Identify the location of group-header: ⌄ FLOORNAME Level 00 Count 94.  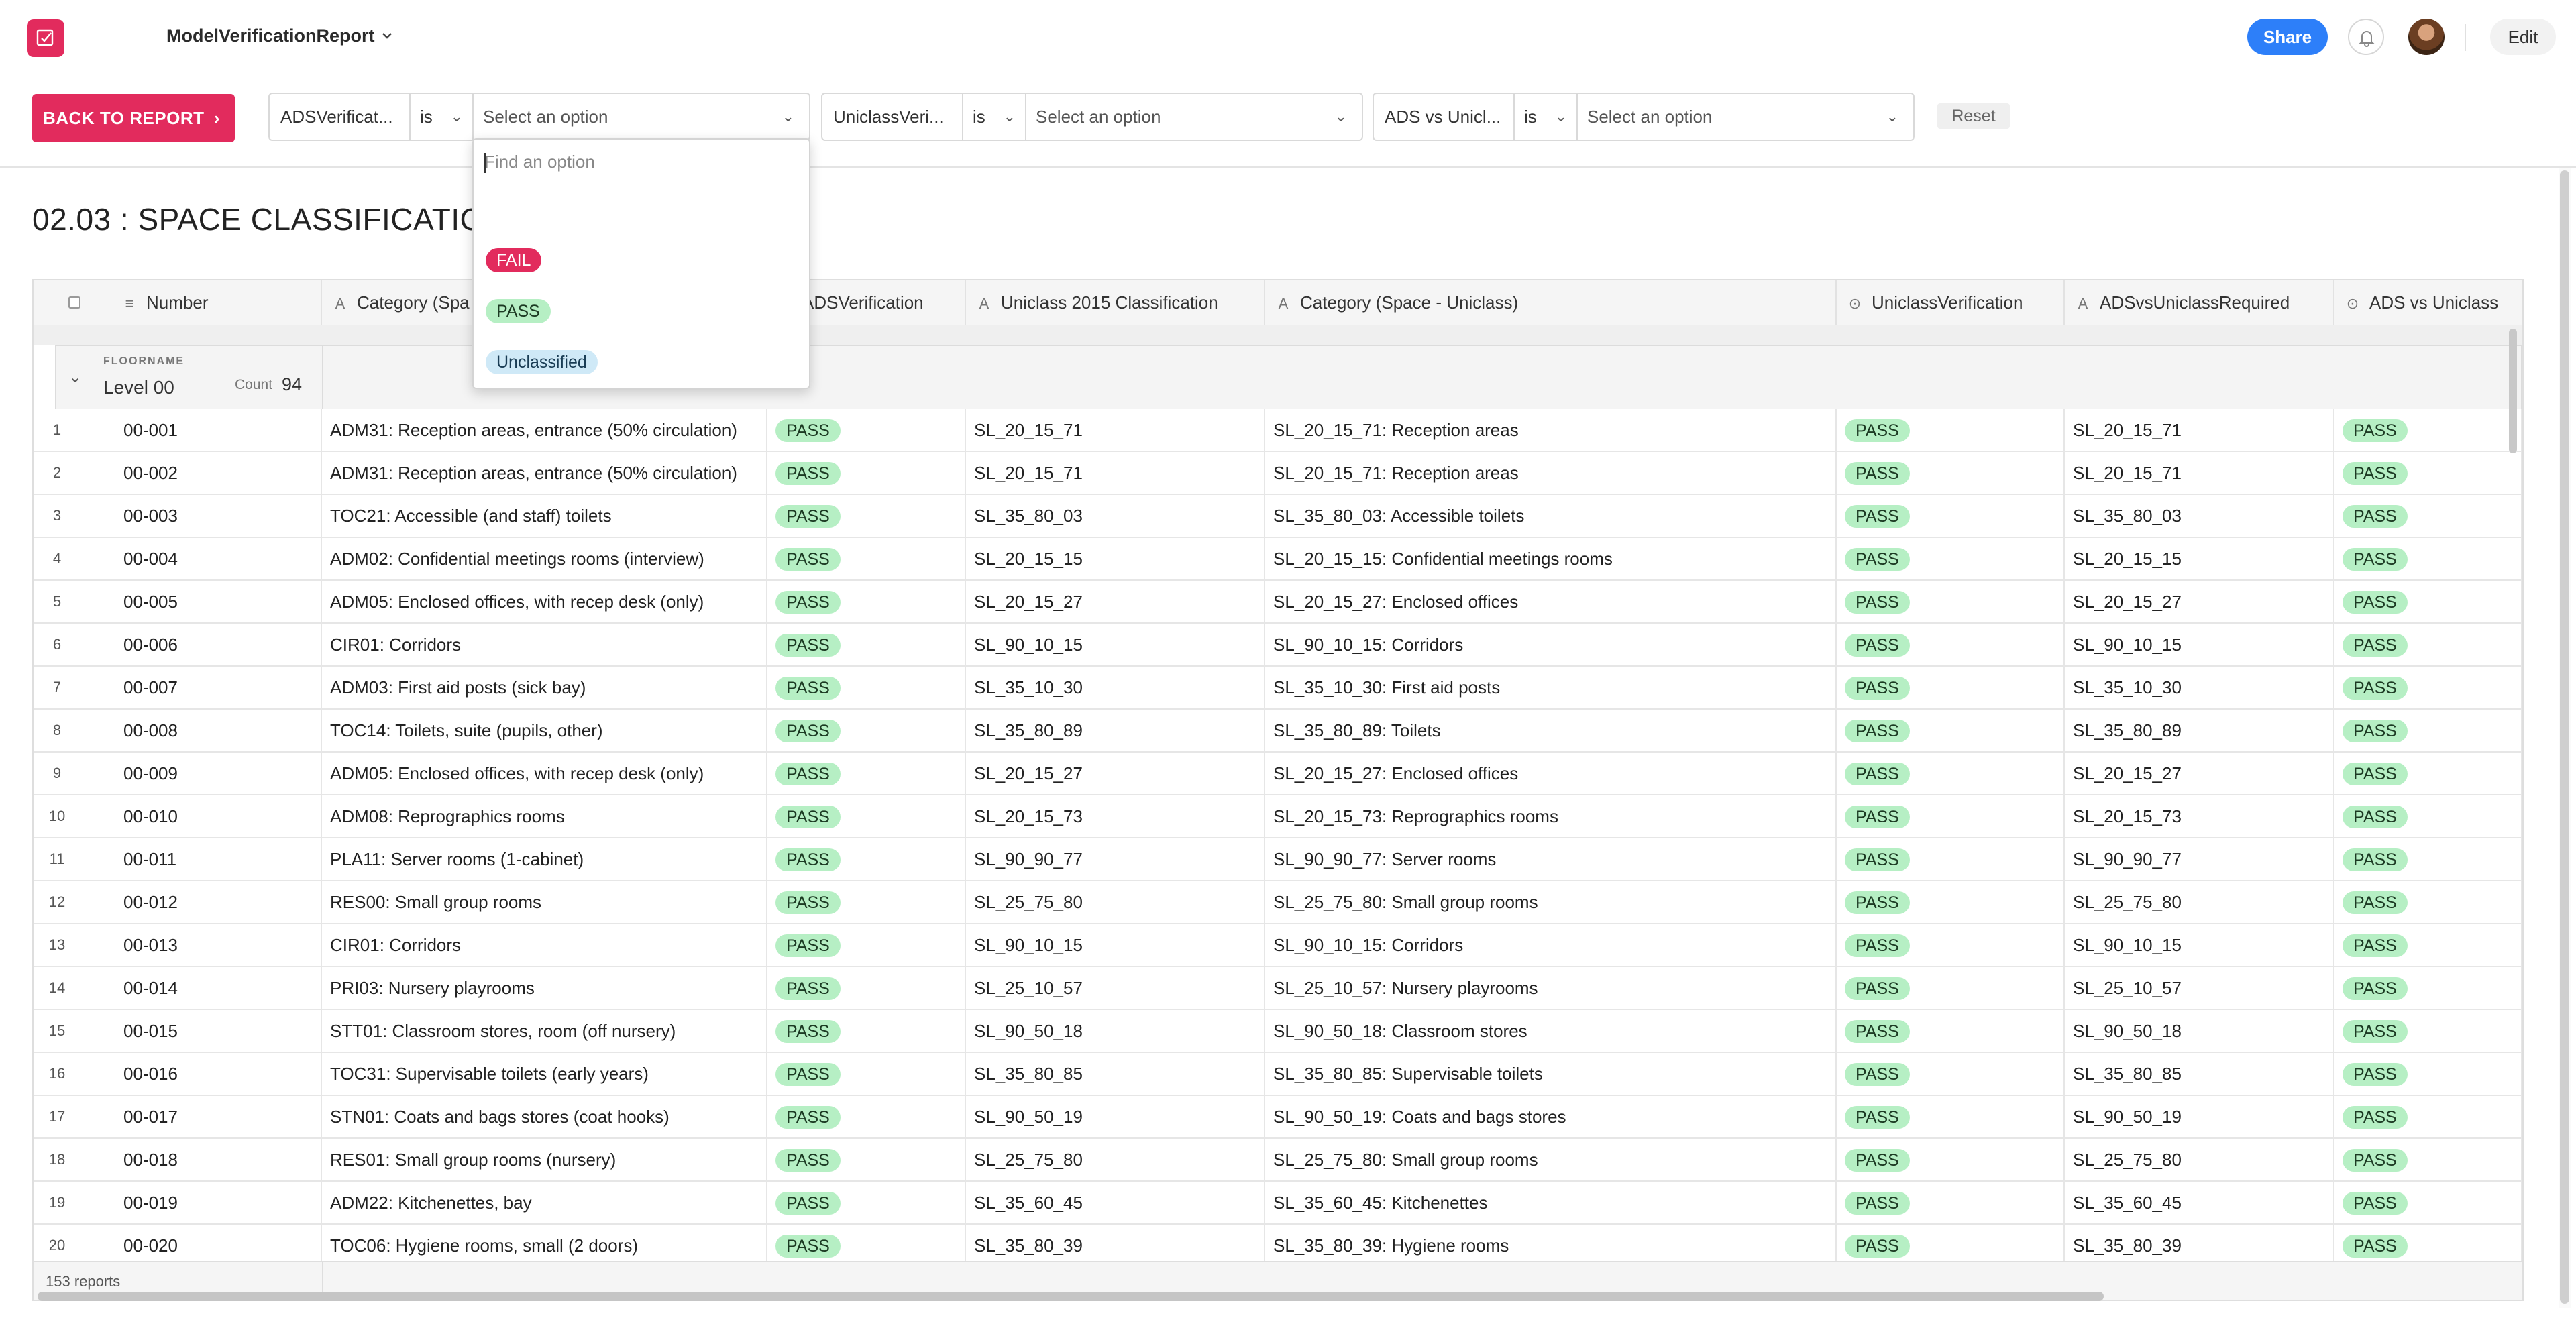
(1288, 377).